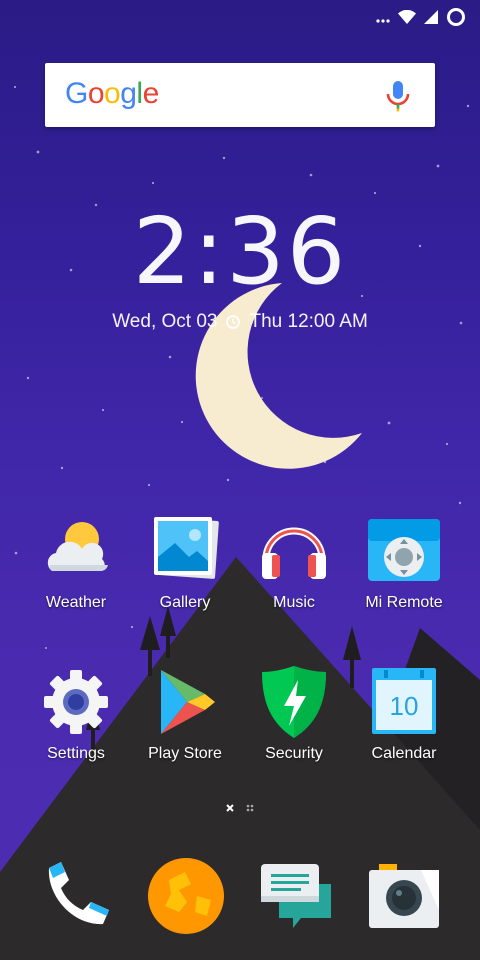 The image size is (480, 960). What do you see at coordinates (383, 20) in the screenshot?
I see `more-notifications-icon` at bounding box center [383, 20].